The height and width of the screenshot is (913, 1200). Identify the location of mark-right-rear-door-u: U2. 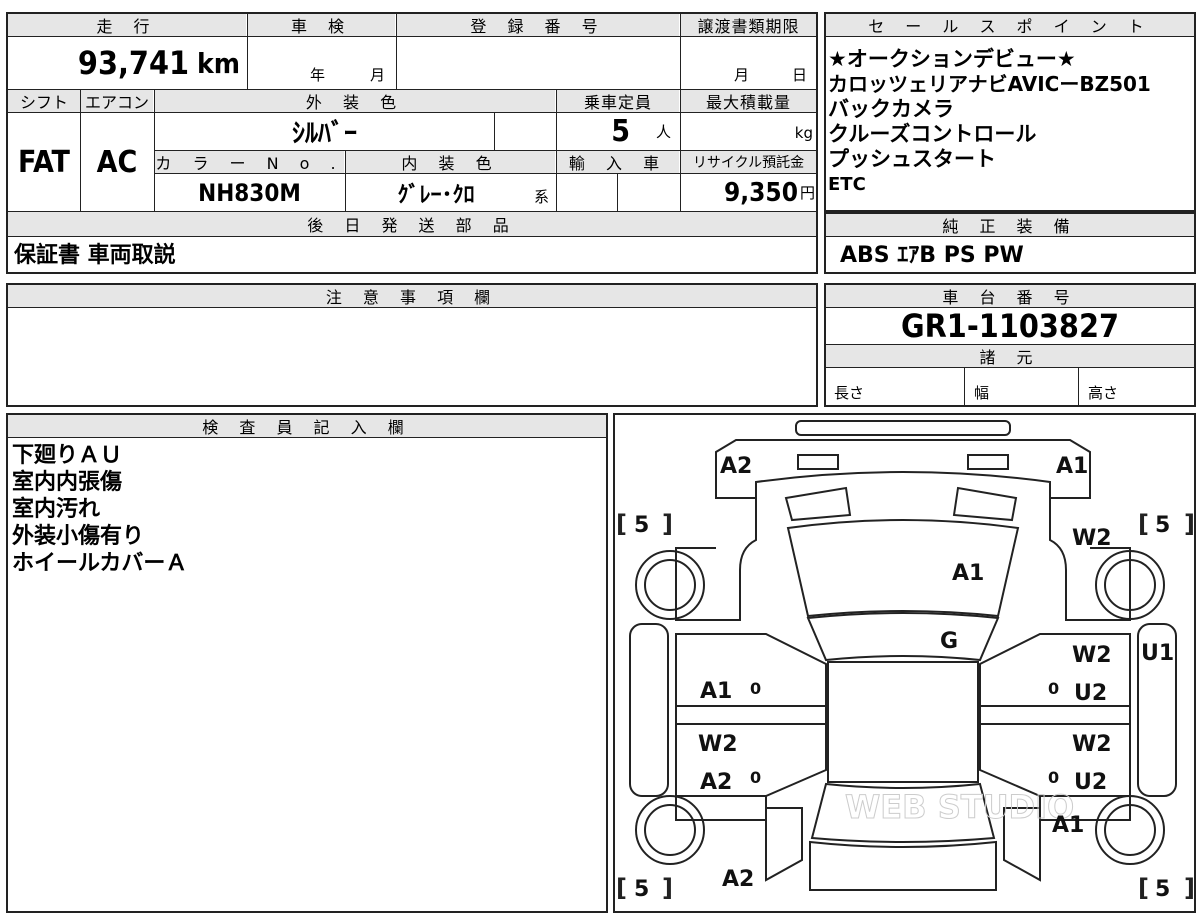
(1090, 782).